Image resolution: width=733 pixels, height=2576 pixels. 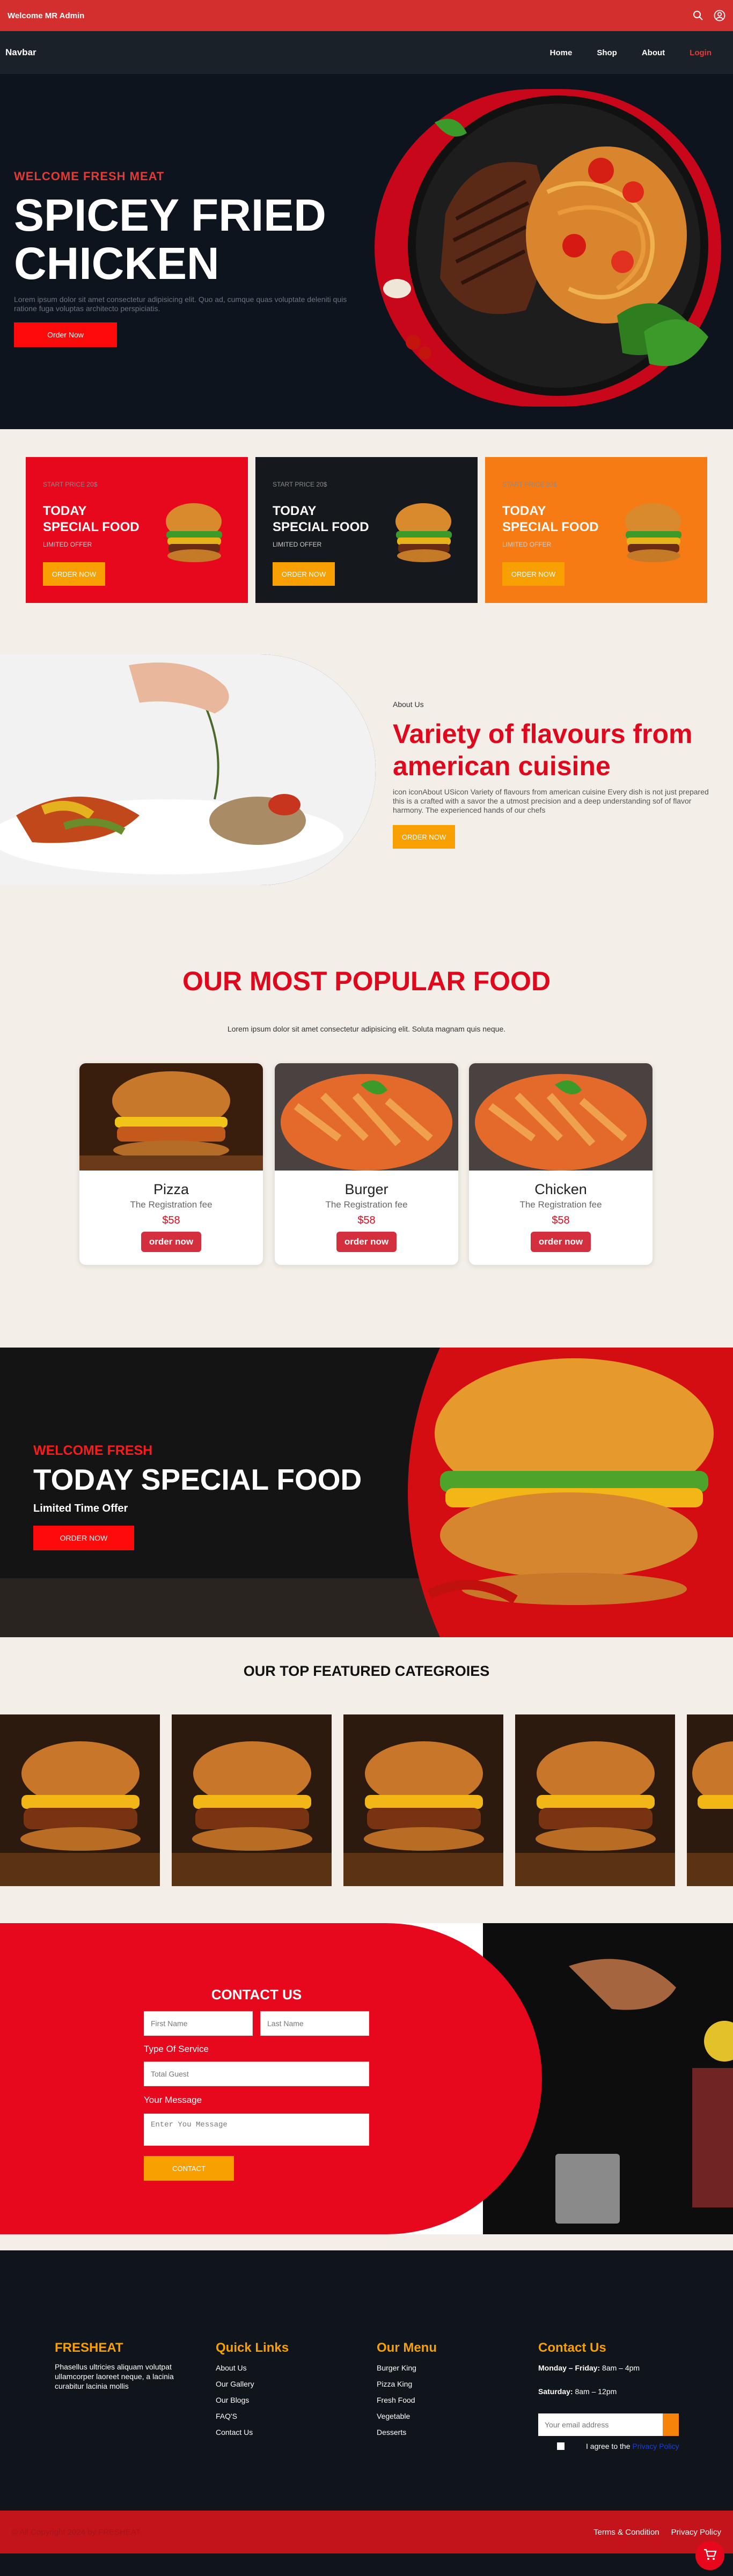 I want to click on search-icon, so click(x=698, y=15).